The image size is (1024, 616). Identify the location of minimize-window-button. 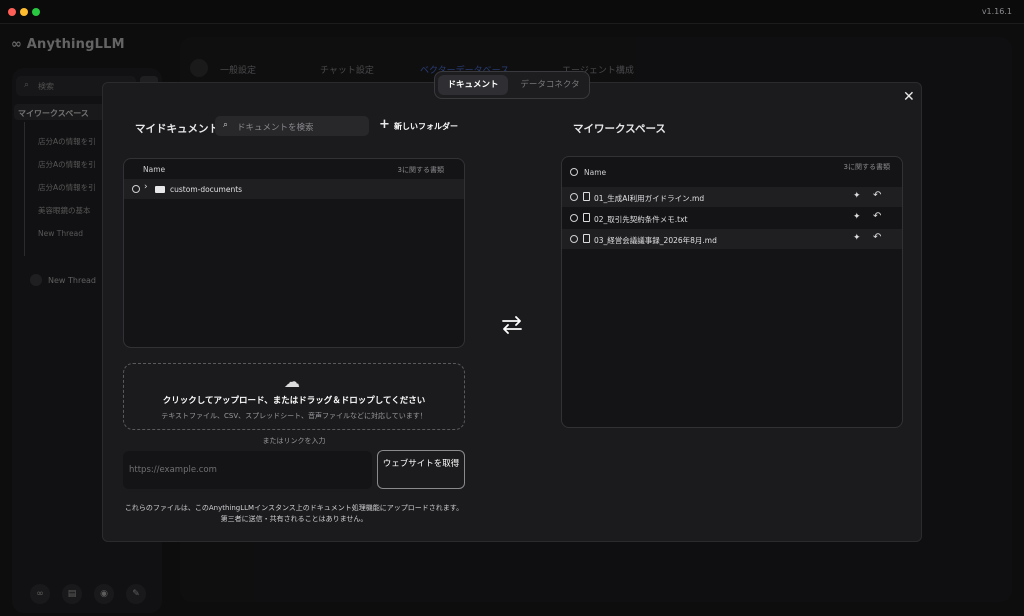
(24, 12).